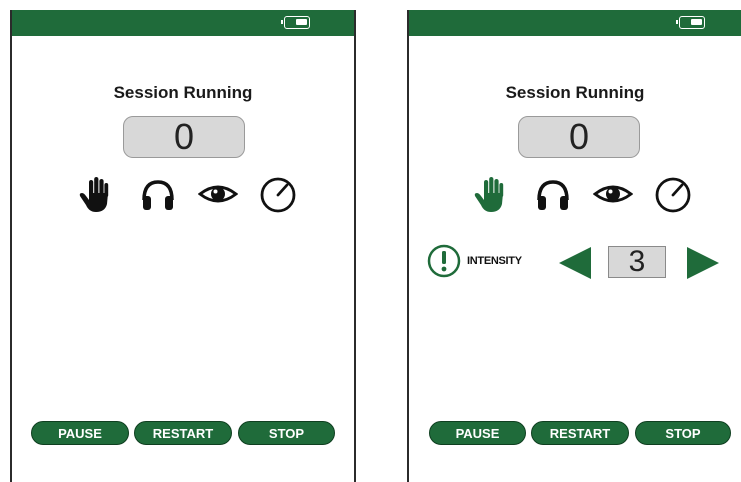  What do you see at coordinates (444, 261) in the screenshot?
I see `alert-icon` at bounding box center [444, 261].